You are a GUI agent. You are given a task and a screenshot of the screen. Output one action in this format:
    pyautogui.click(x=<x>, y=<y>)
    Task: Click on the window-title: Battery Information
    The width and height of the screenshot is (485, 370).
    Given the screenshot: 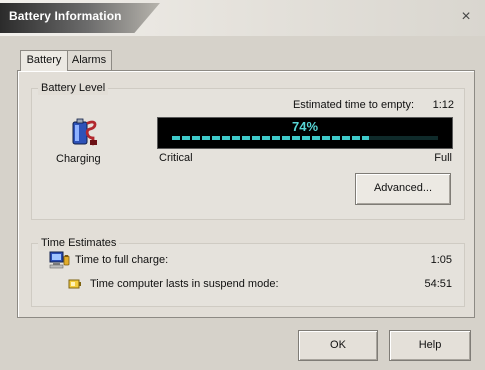 What is the action you would take?
    pyautogui.click(x=65, y=16)
    